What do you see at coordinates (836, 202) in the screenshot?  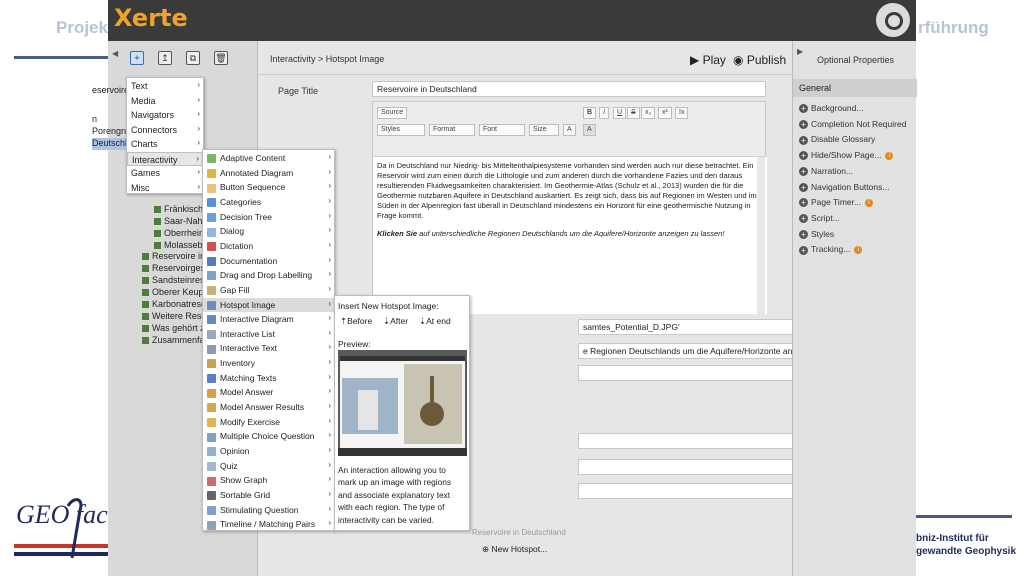 I see `optional-property-item: + Page Timer... i` at bounding box center [836, 202].